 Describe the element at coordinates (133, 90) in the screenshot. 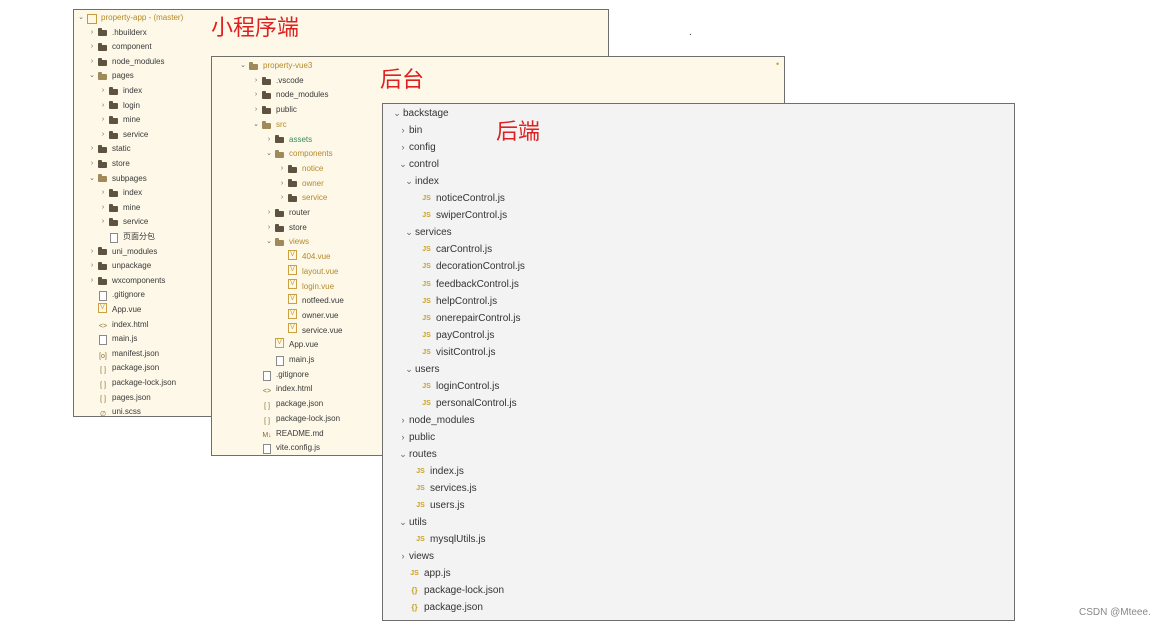

I see `tree-item-label: index` at that location.